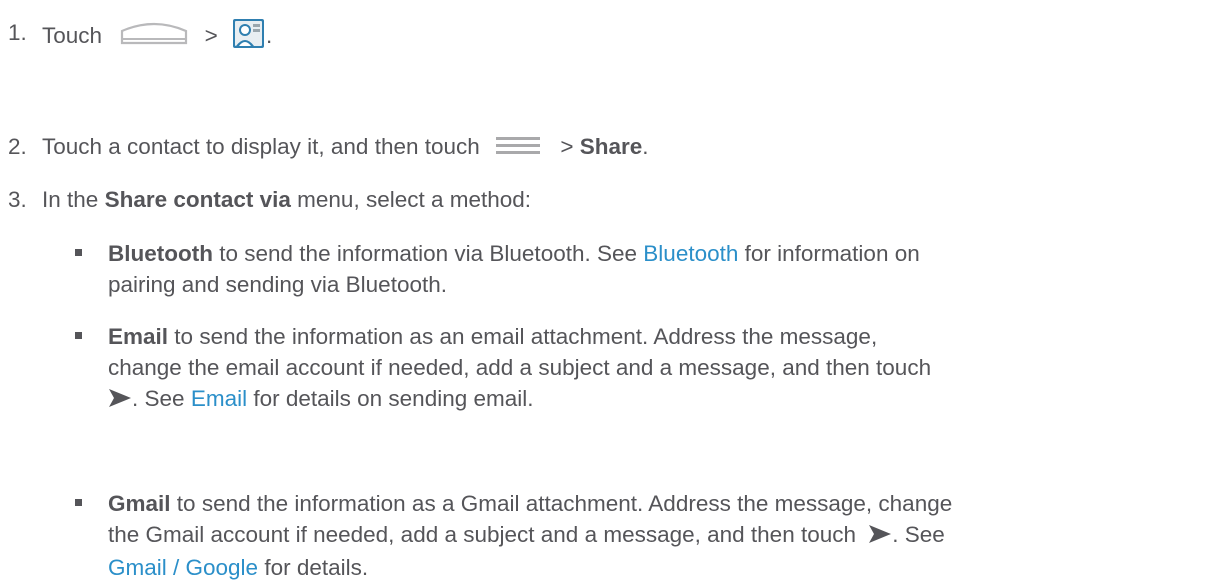 The image size is (1219, 585). I want to click on bluetooth-link: Bluetooth, so click(690, 253).